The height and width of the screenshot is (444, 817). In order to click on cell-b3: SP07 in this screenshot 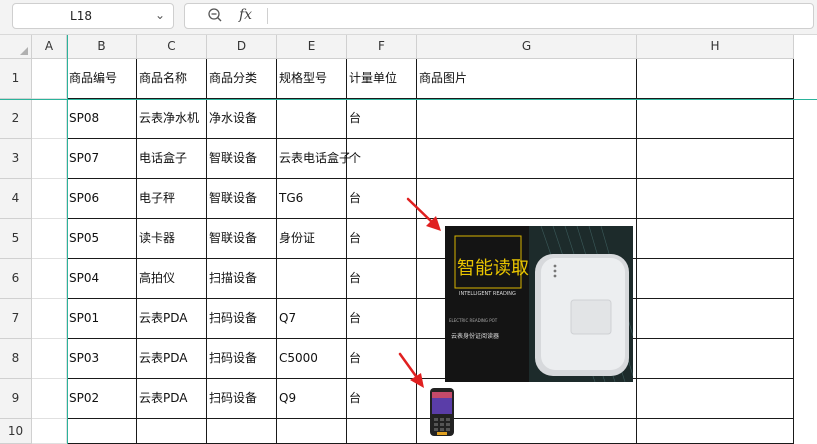, I will do `click(102, 159)`.